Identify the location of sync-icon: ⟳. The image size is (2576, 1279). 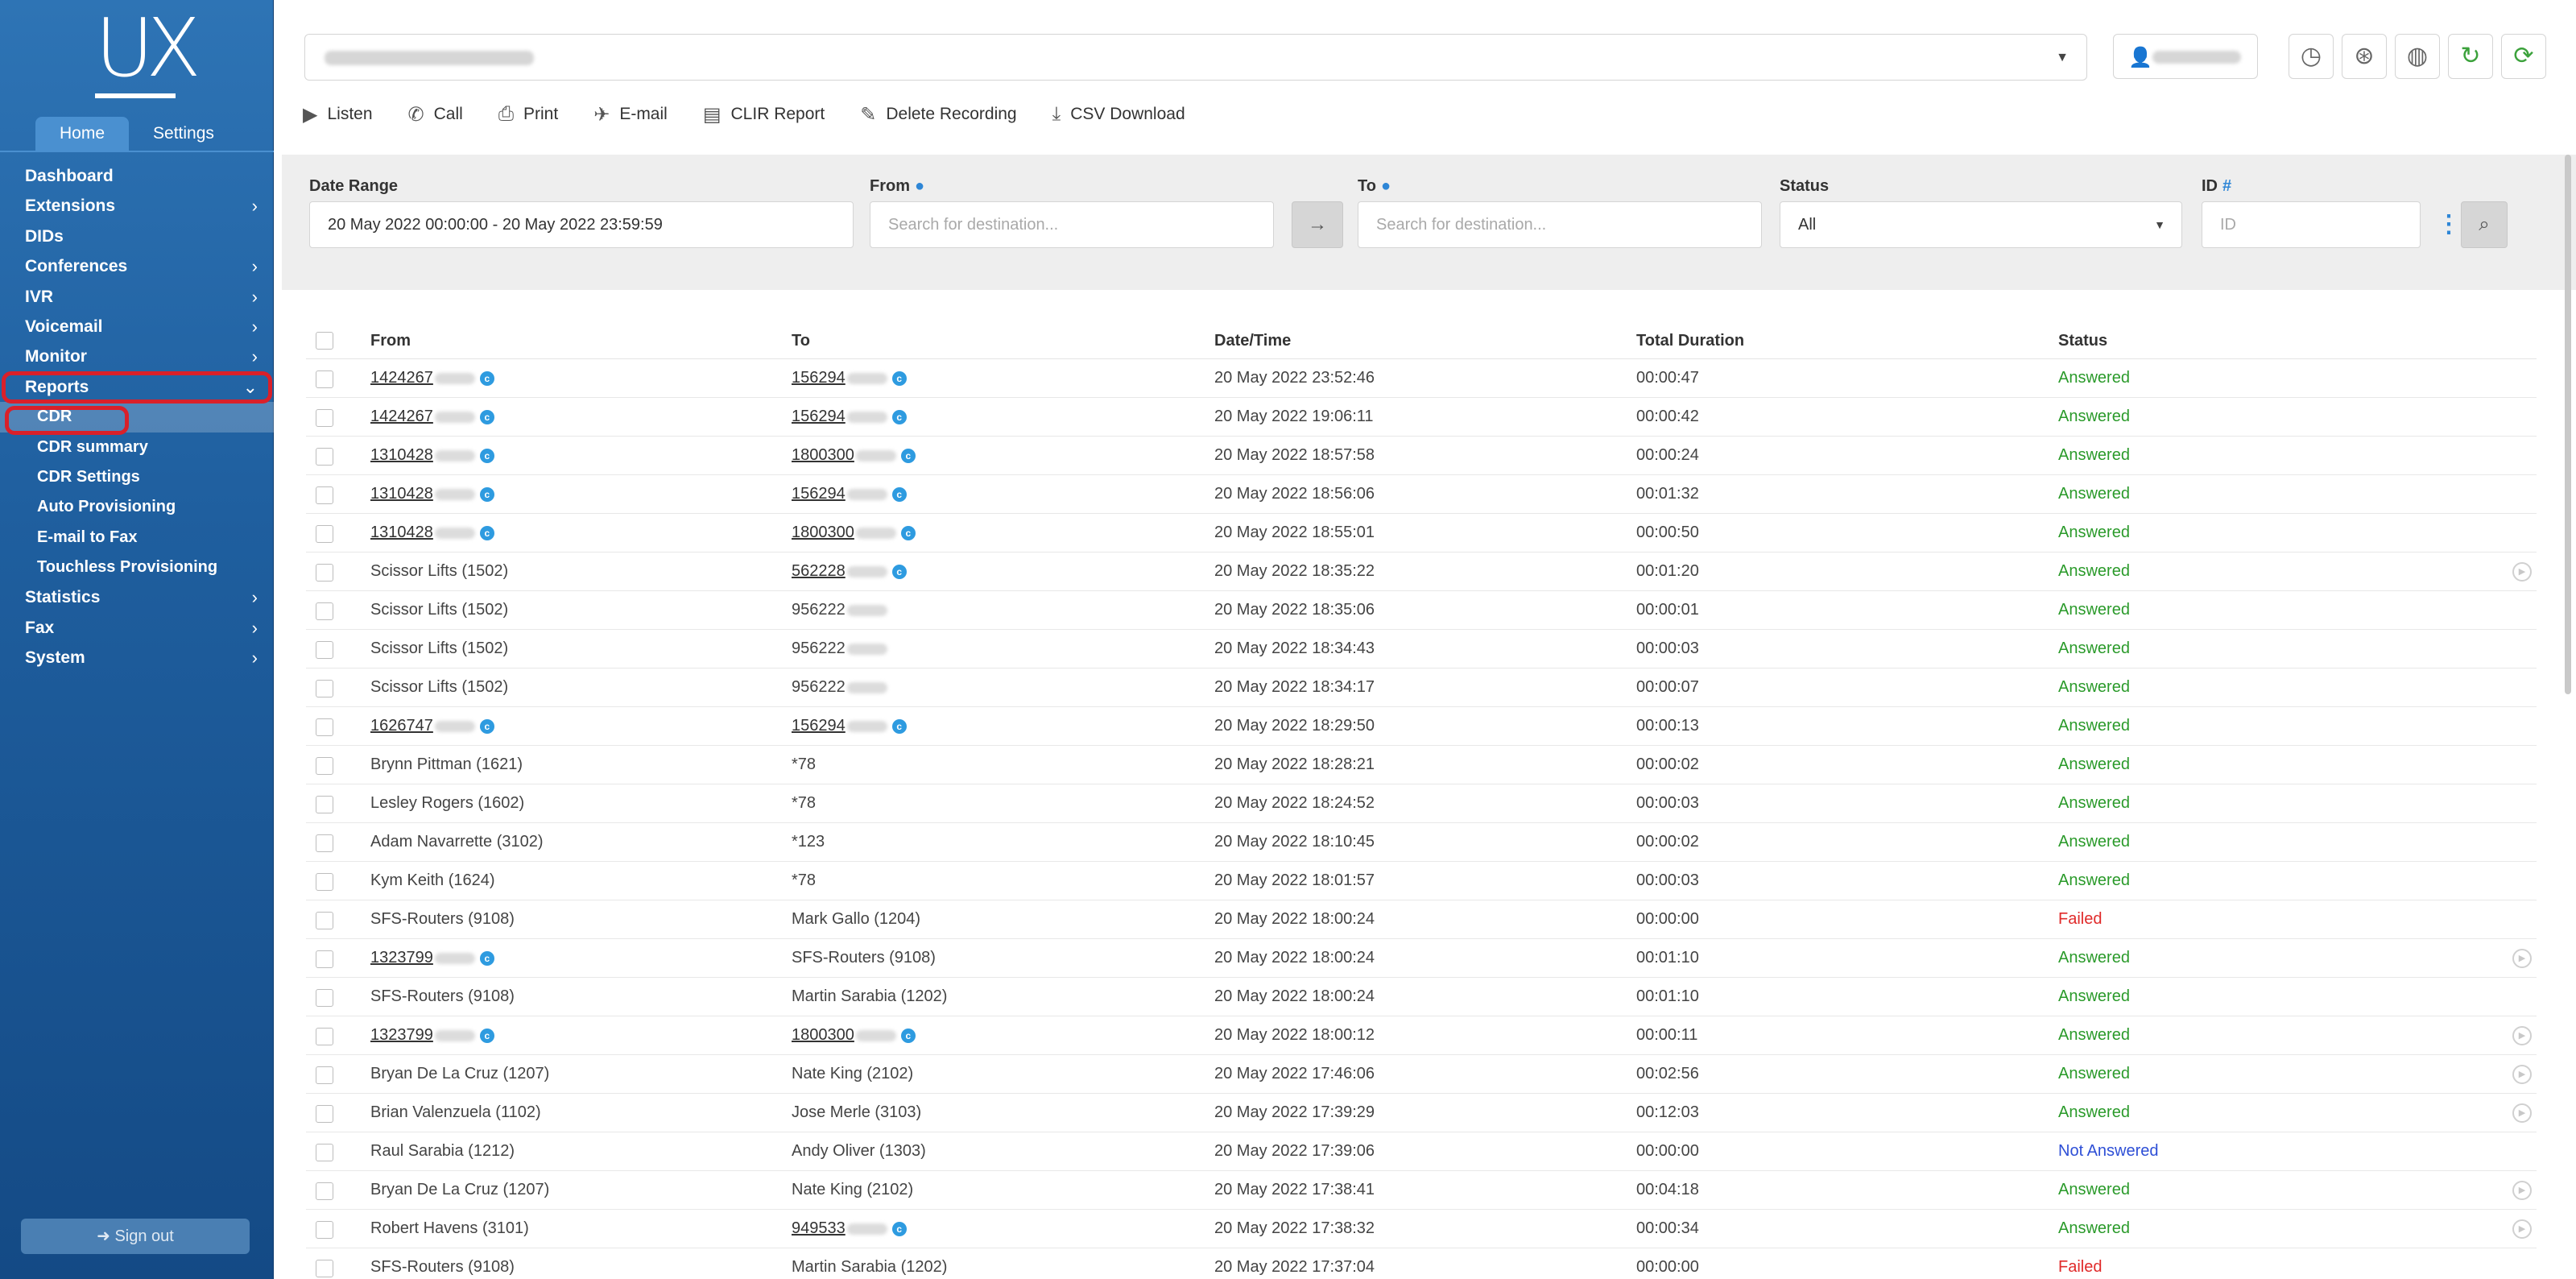
(2524, 56).